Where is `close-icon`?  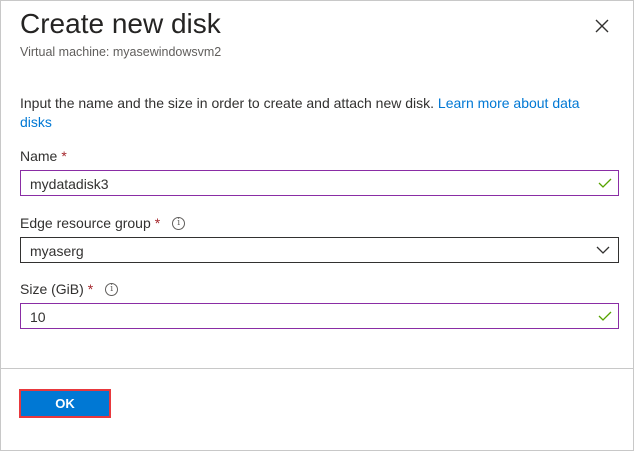
close-icon is located at coordinates (602, 26).